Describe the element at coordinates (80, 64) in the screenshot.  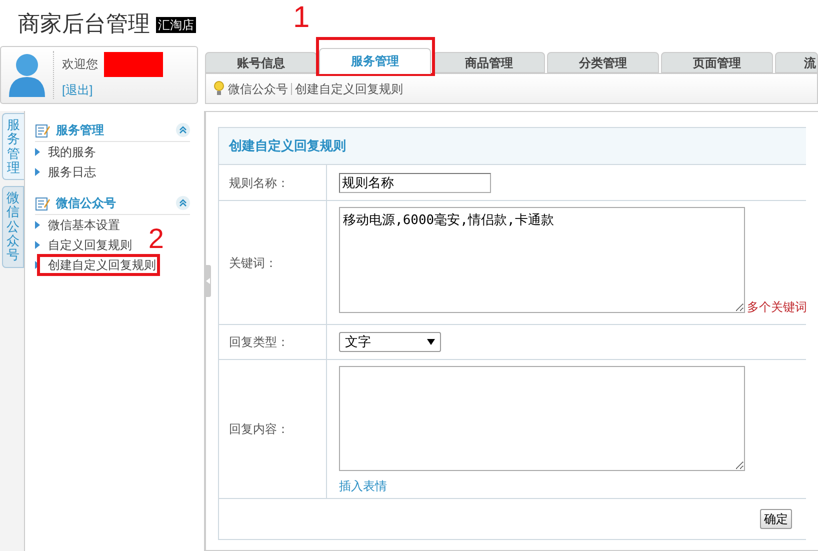
I see `greeting-text: 欢迎您` at that location.